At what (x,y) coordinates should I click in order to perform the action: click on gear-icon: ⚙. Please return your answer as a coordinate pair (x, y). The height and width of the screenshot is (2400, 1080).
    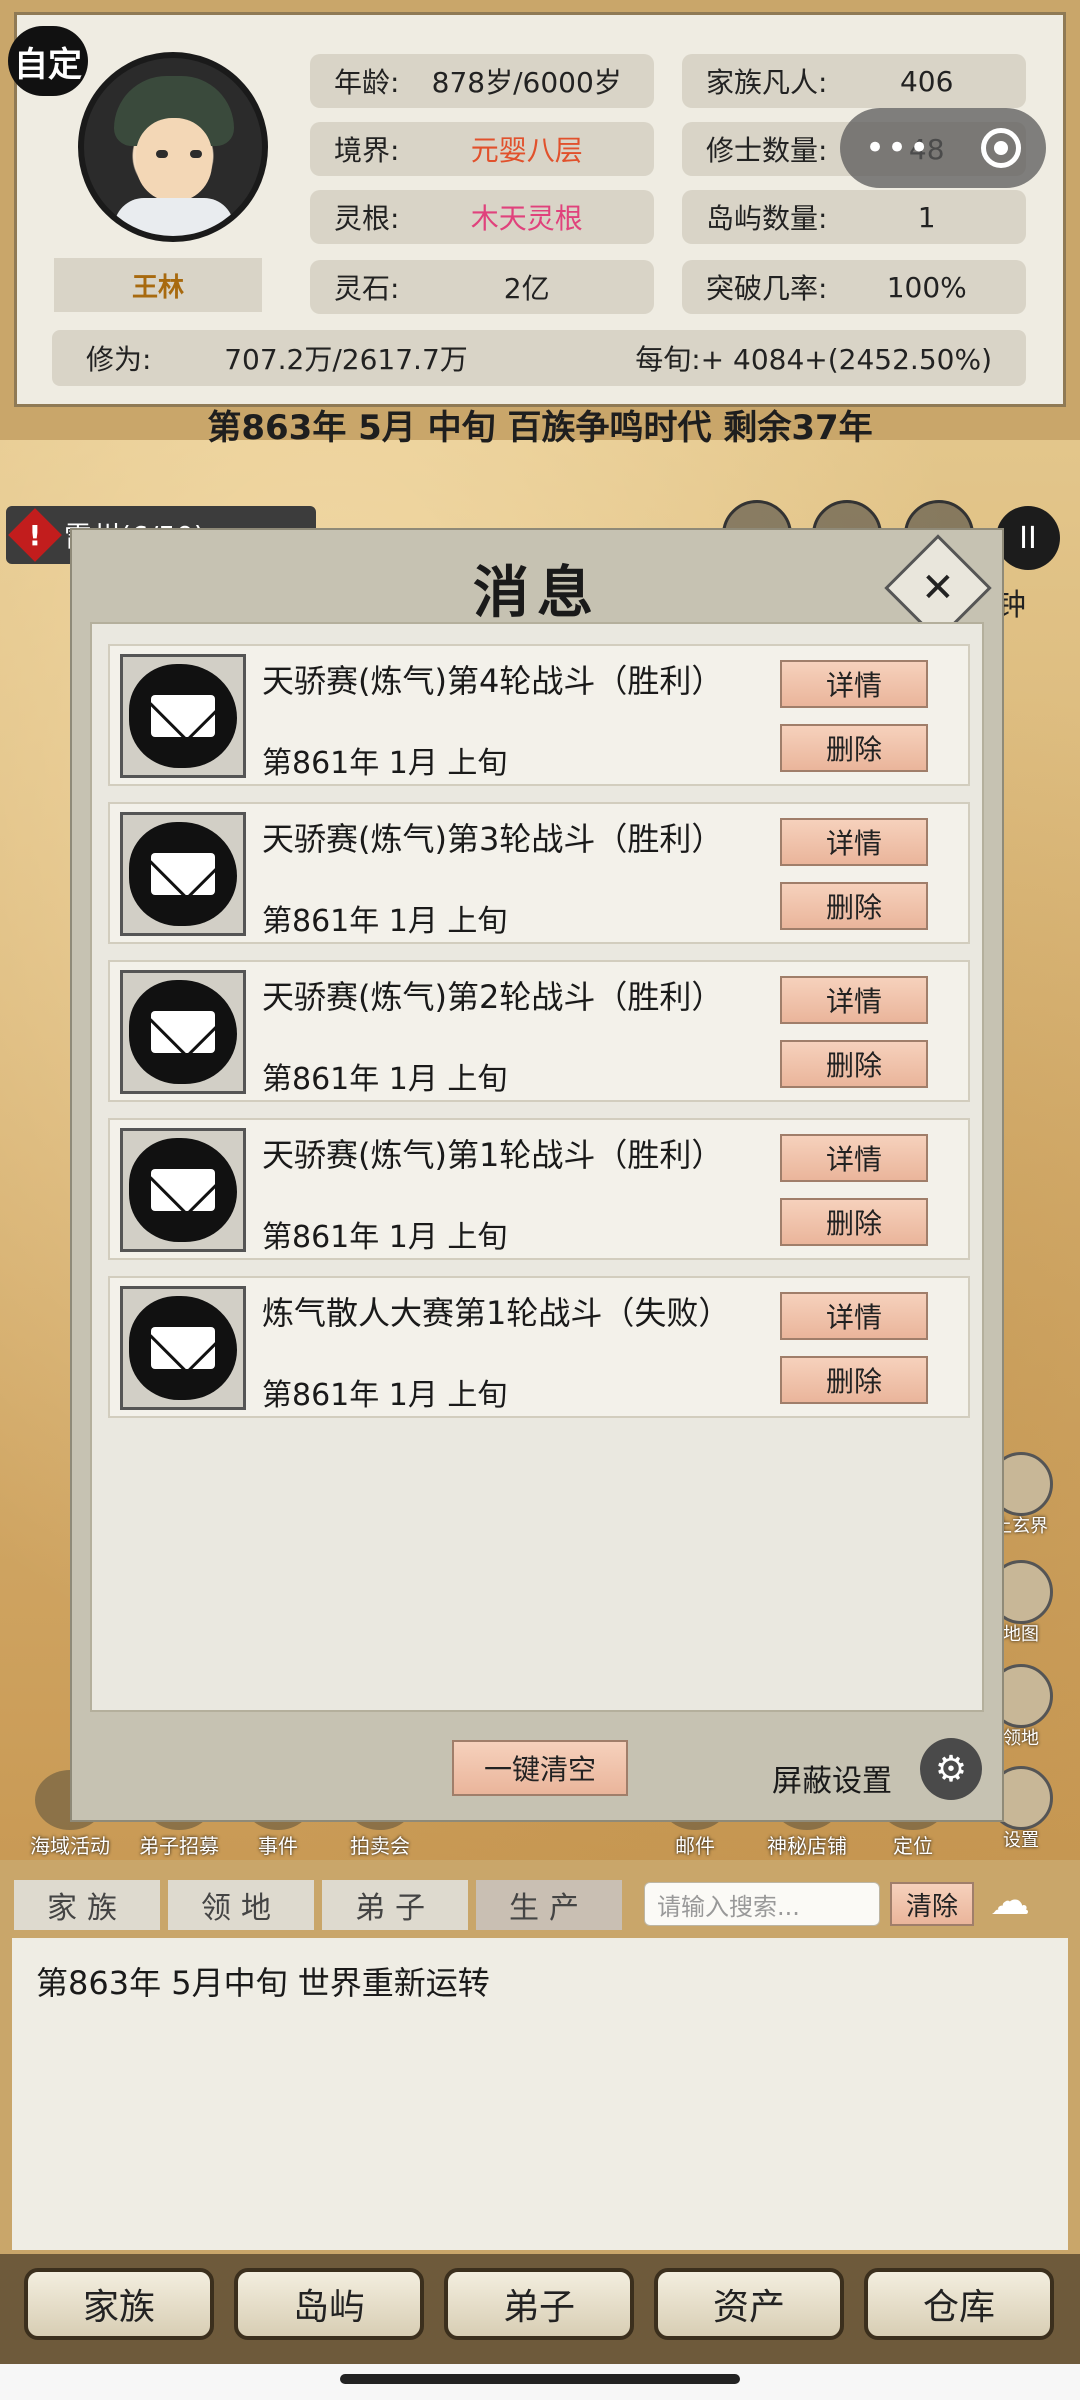
    Looking at the image, I should click on (951, 1769).